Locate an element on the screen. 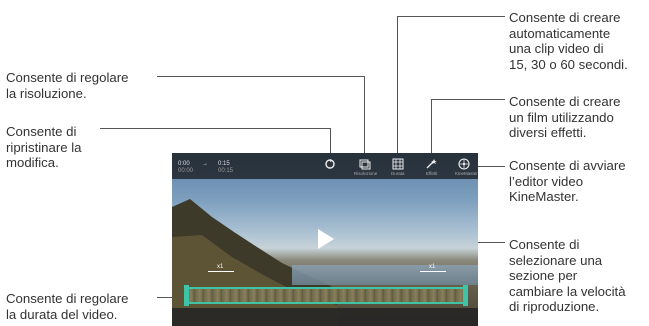 The height and width of the screenshot is (326, 649). kinemaster-icon is located at coordinates (464, 164).